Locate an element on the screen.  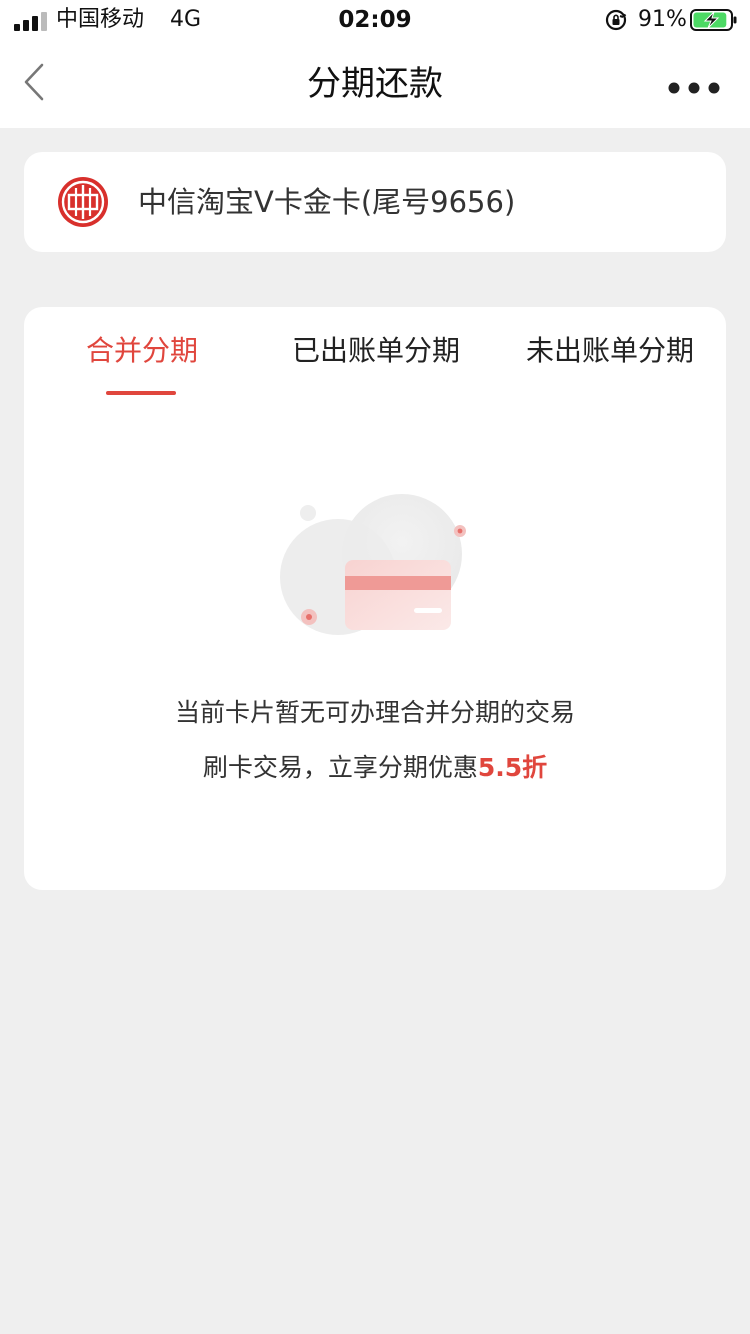
promo-prefix: 刷卡交易，立享分期优惠 is located at coordinates (340, 767).